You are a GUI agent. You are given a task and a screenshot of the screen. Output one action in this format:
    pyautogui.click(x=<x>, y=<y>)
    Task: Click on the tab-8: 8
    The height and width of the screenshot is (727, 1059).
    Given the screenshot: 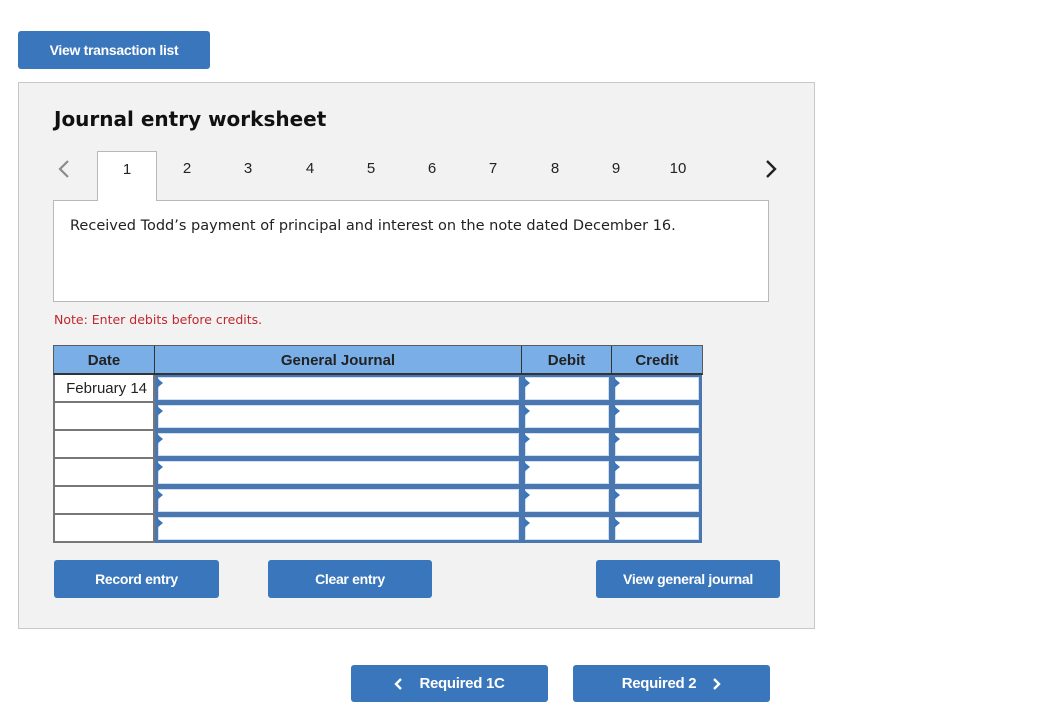 What is the action you would take?
    pyautogui.click(x=555, y=176)
    